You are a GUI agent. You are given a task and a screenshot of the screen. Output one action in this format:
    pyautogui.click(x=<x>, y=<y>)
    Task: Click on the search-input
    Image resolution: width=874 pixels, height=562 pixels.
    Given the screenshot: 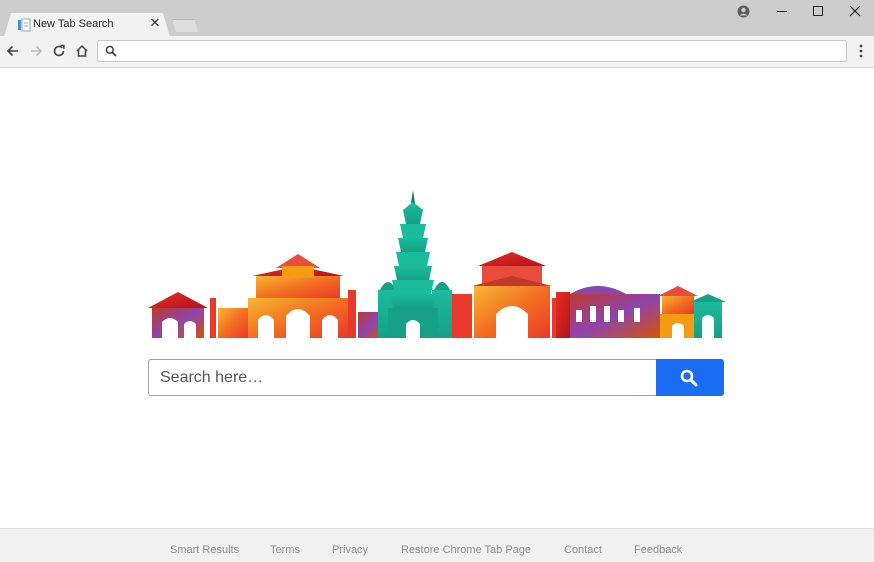 What is the action you would take?
    pyautogui.click(x=402, y=377)
    